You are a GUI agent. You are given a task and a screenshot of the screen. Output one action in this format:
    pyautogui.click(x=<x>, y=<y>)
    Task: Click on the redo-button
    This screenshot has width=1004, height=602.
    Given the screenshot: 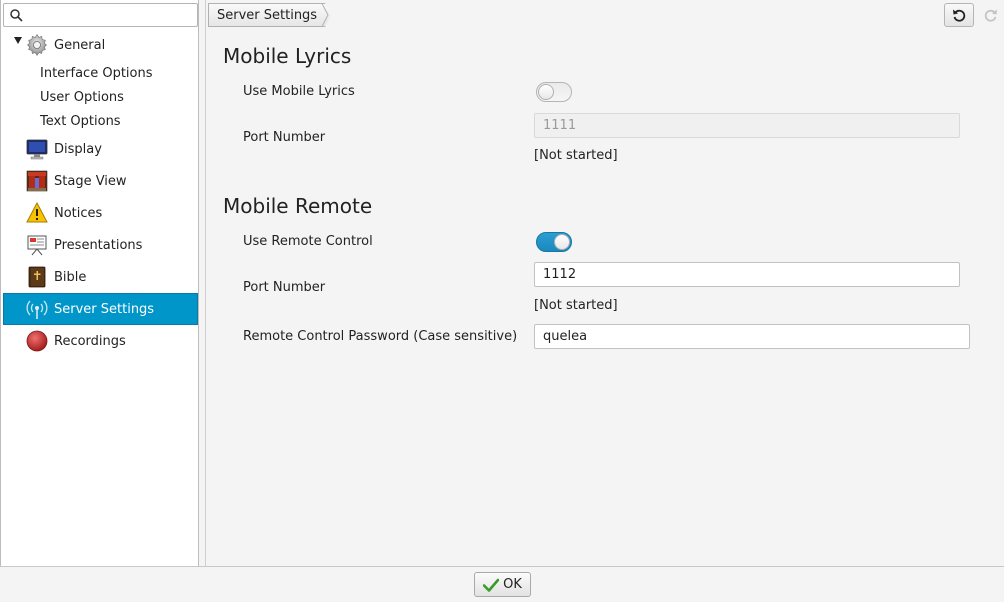 What is the action you would take?
    pyautogui.click(x=990, y=15)
    